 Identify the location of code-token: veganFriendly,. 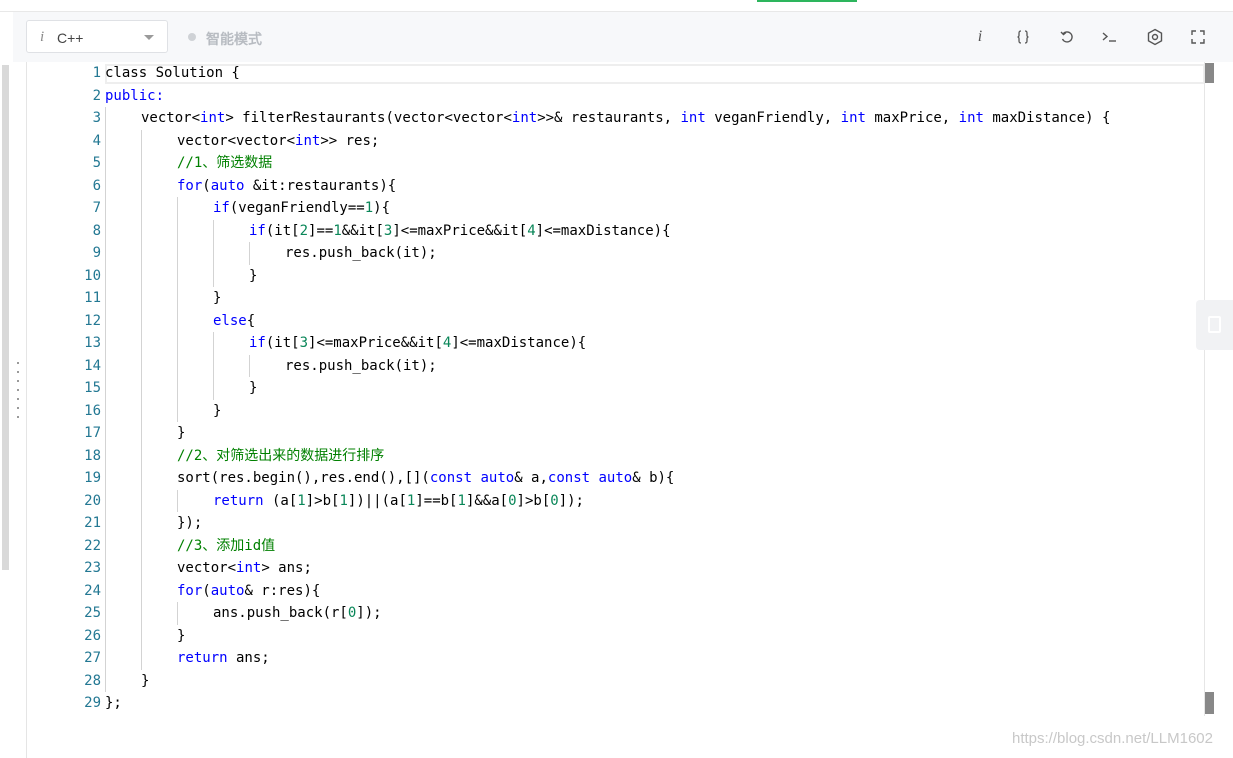
(773, 118).